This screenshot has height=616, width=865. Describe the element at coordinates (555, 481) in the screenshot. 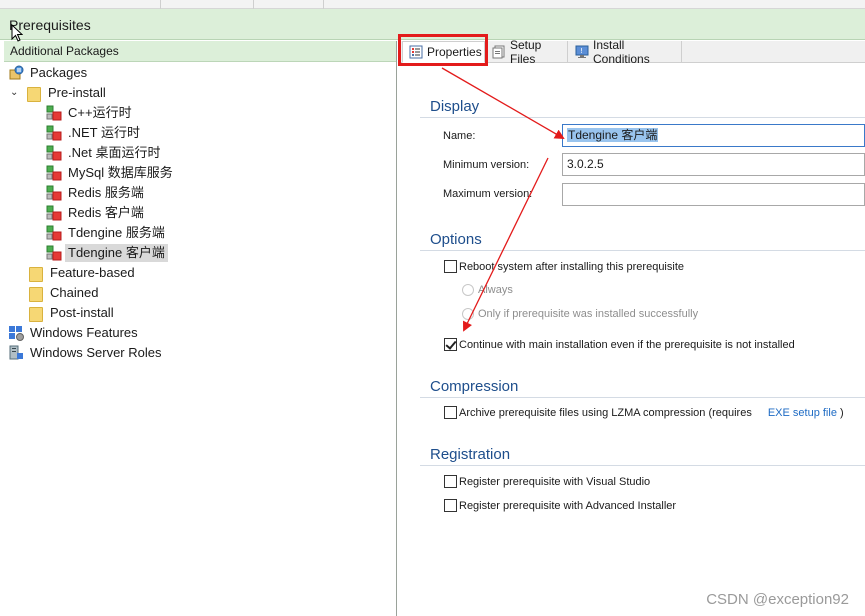

I see `register-vs-label: Register prerequisite with Visual Studio` at that location.